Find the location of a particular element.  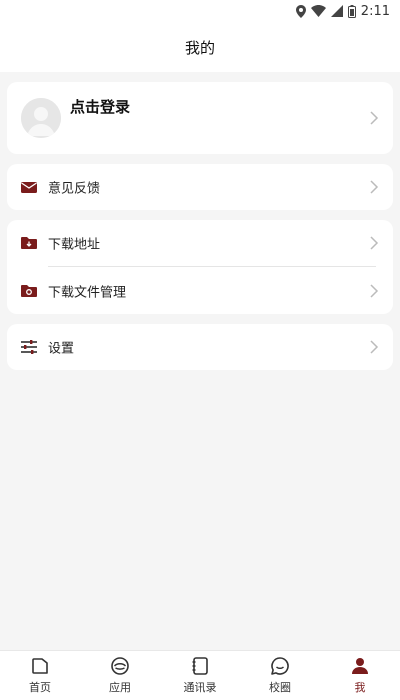

menu-item-label: 意见反馈 is located at coordinates (74, 189).